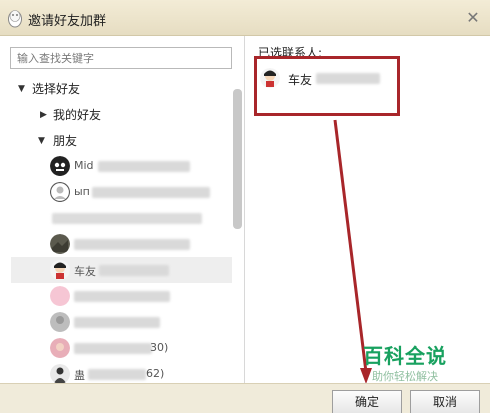 Image resolution: width=490 pixels, height=413 pixels. Describe the element at coordinates (60, 166) in the screenshot. I see `black-skull-avatar` at that location.